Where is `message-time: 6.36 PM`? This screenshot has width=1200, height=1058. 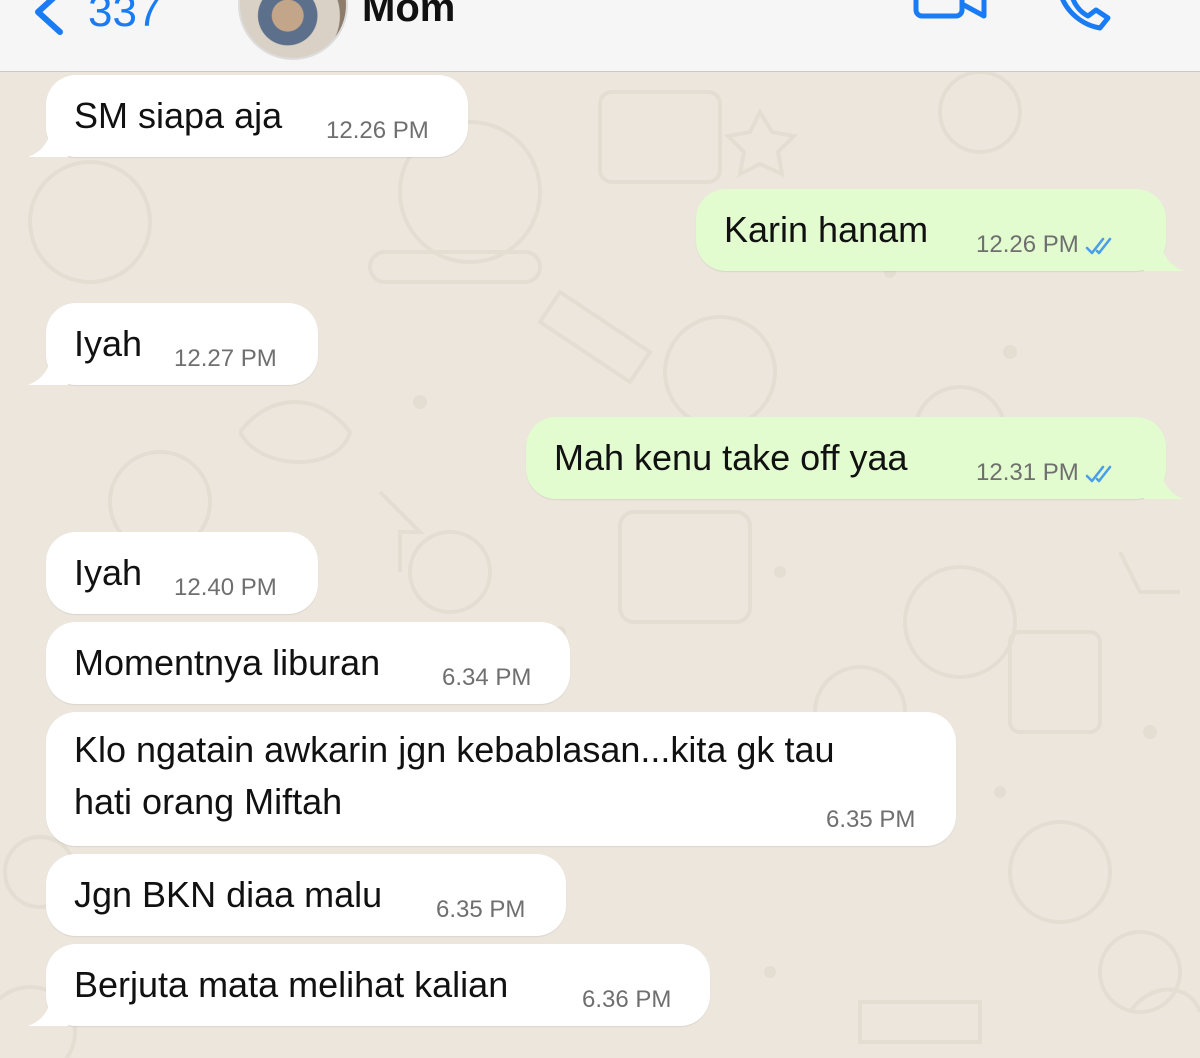
message-time: 6.36 PM is located at coordinates (627, 999).